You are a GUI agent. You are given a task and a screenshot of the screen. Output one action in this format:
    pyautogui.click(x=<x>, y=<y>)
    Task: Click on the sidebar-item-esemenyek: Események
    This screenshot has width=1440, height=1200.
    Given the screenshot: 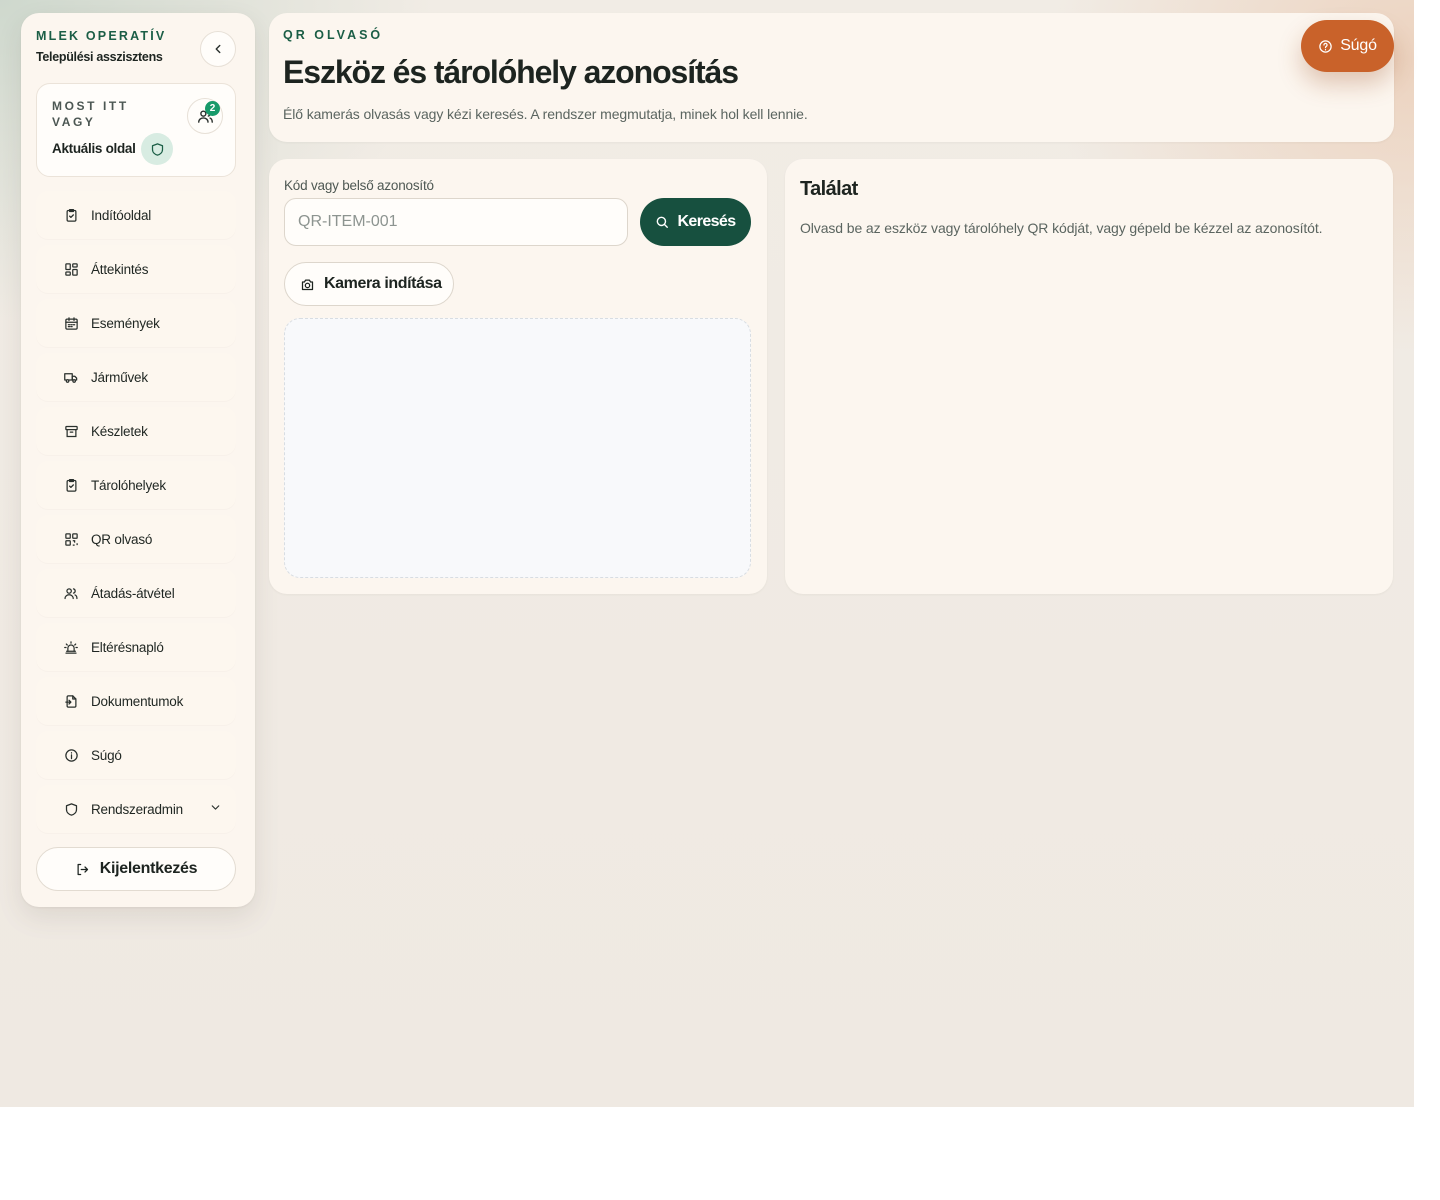 What is the action you would take?
    pyautogui.click(x=136, y=323)
    